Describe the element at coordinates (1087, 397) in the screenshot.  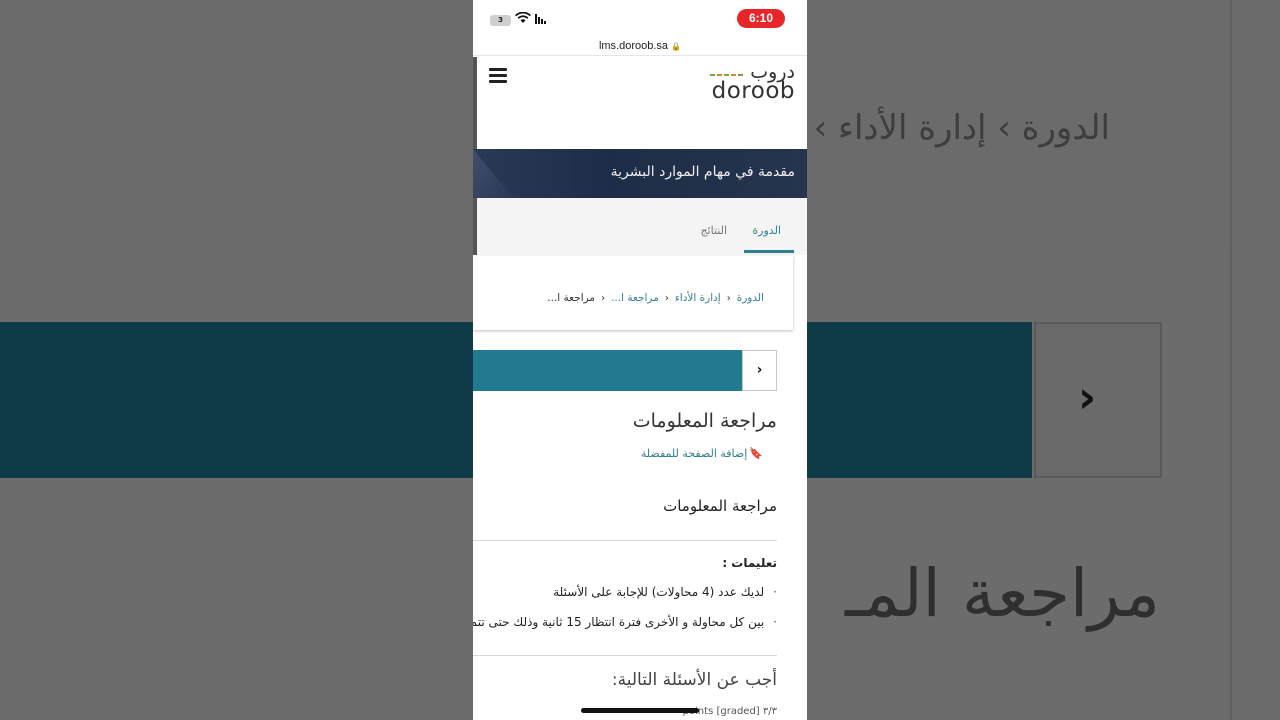
I see `bg-chevron-icon: ›` at that location.